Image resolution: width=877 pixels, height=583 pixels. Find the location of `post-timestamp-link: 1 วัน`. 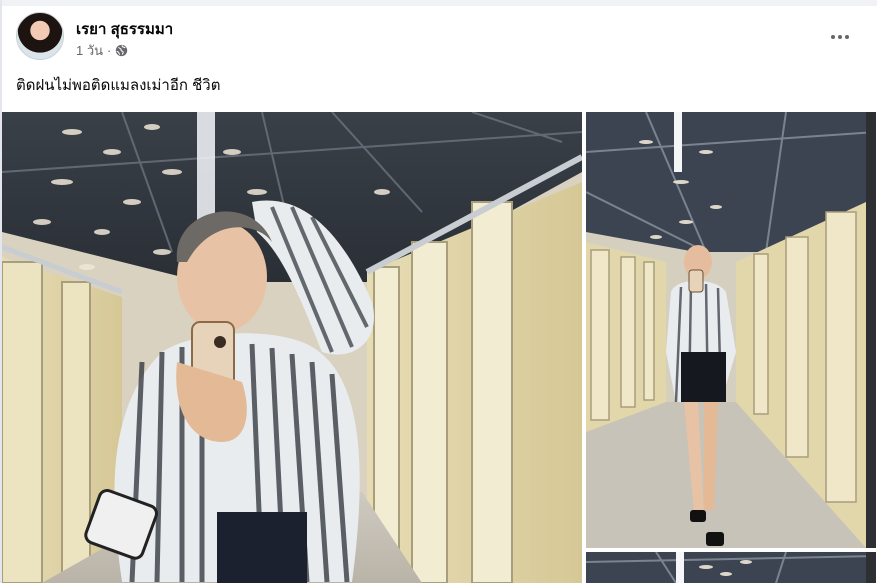

post-timestamp-link: 1 วัน is located at coordinates (89, 50).